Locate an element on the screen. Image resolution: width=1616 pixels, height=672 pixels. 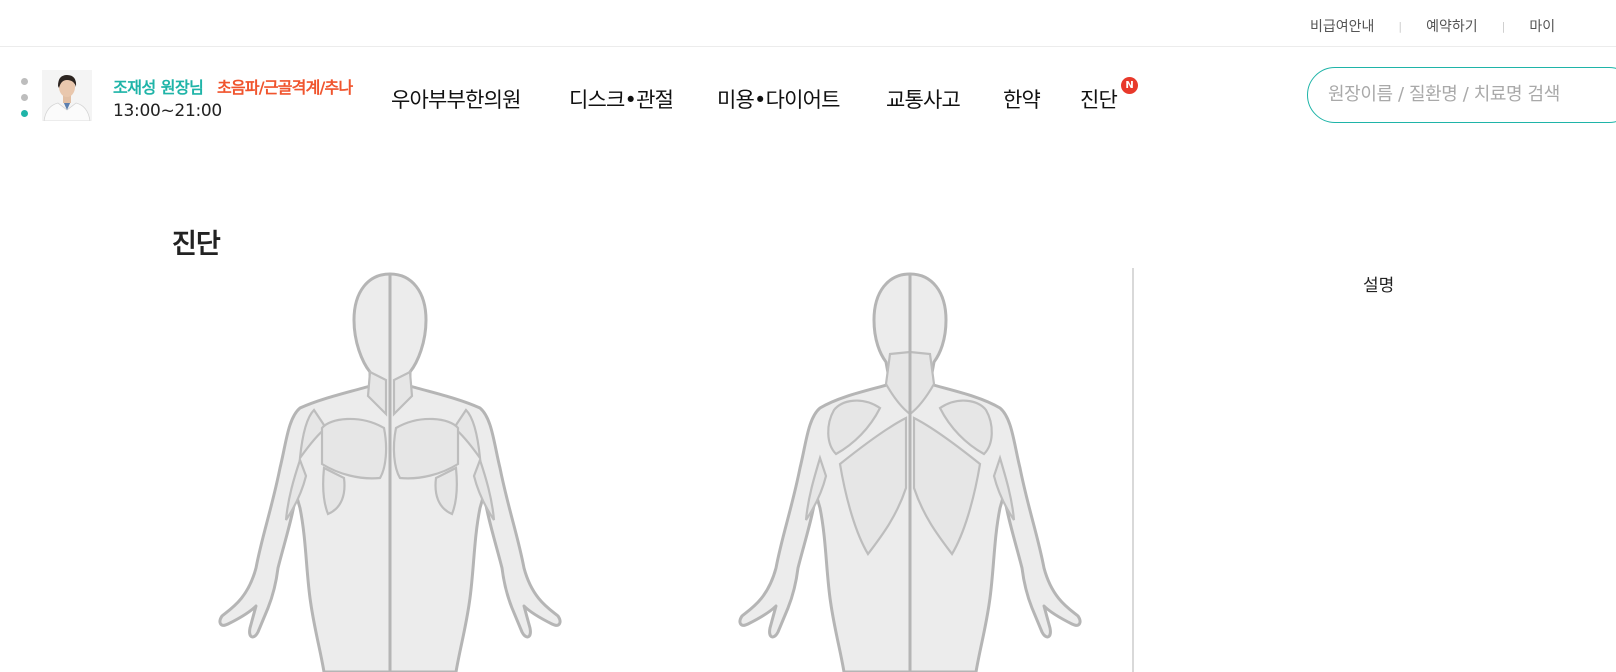
utility-links: 비급여안내 | 예약하기 | 마이 is located at coordinates (1432, 26).